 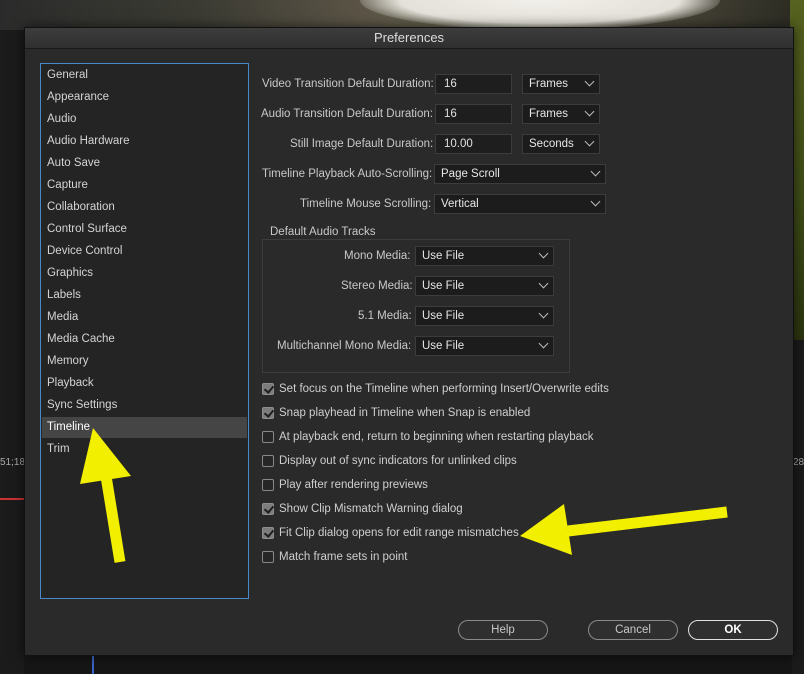 What do you see at coordinates (144, 295) in the screenshot?
I see `sidebar-item-labels: Labels` at bounding box center [144, 295].